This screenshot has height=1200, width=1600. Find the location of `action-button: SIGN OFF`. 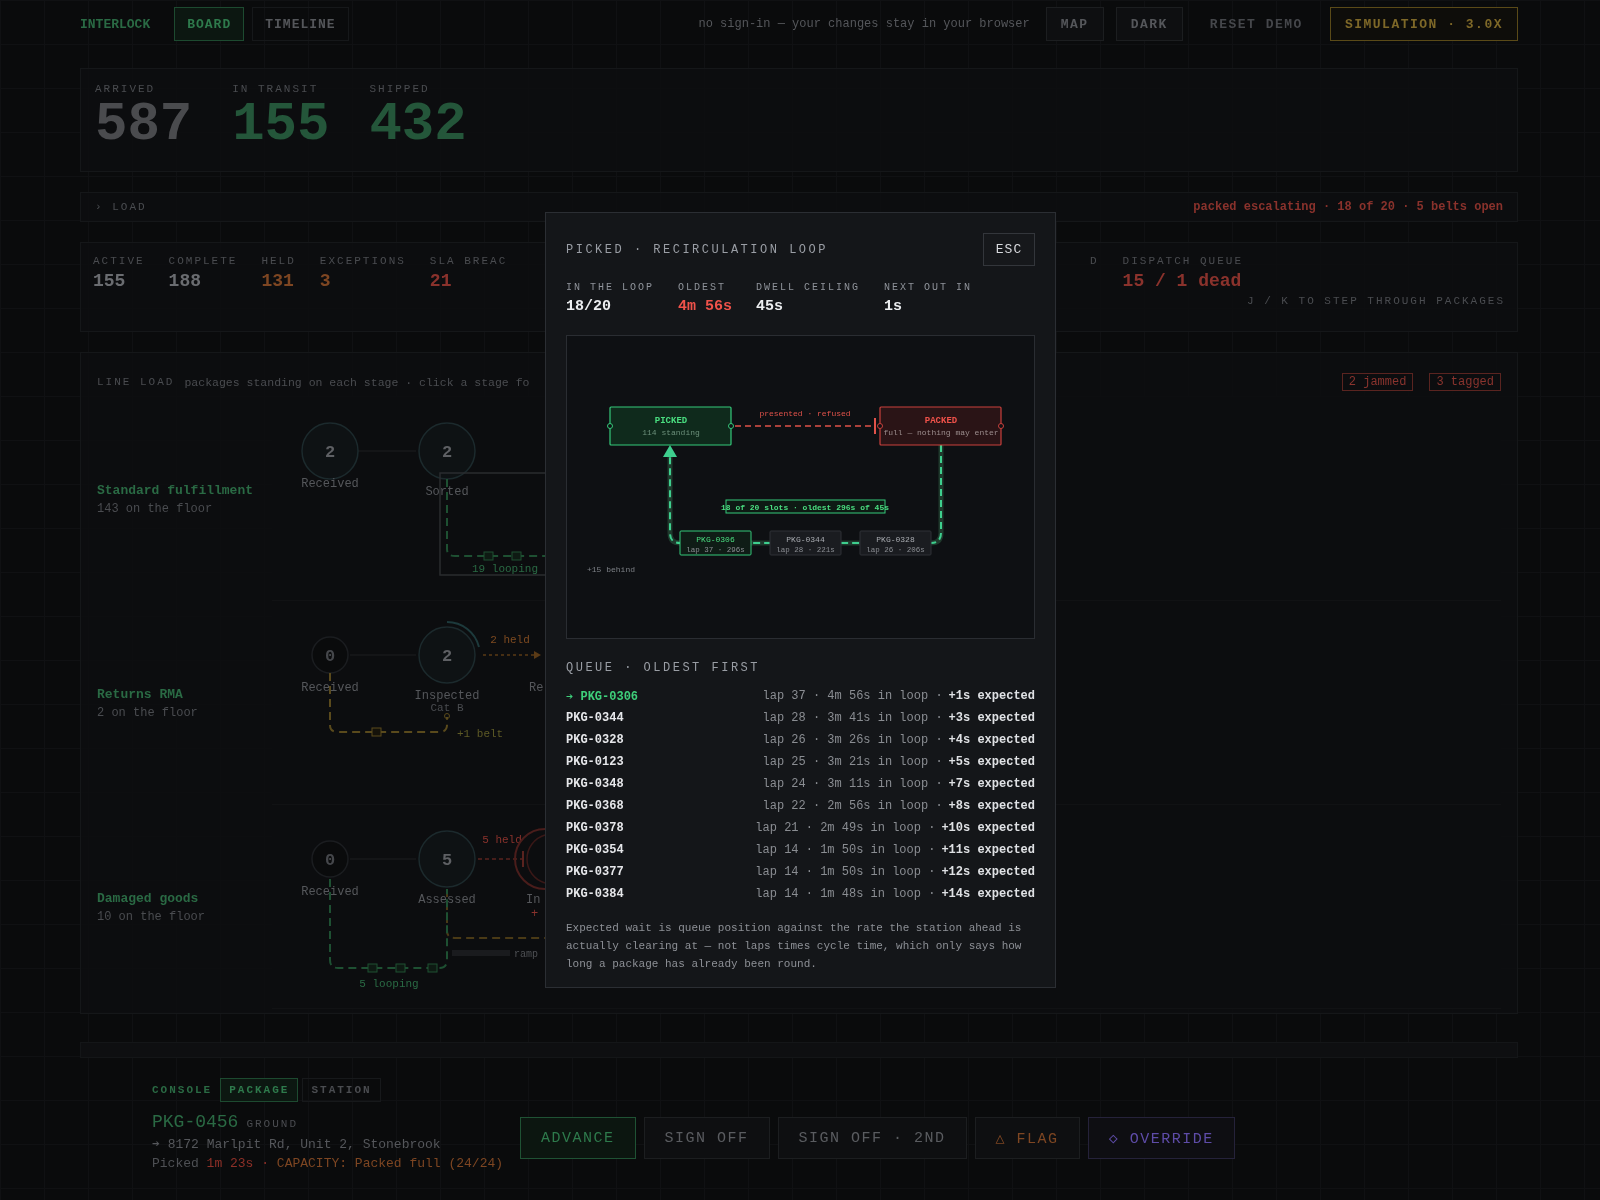

action-button: SIGN OFF is located at coordinates (706, 1138).